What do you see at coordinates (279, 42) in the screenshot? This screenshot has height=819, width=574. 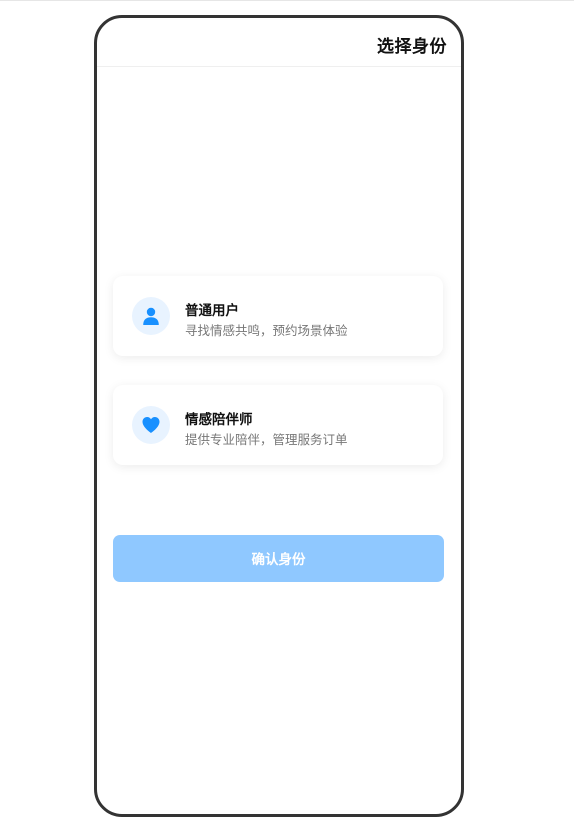 I see `header-bar: 选择身份` at bounding box center [279, 42].